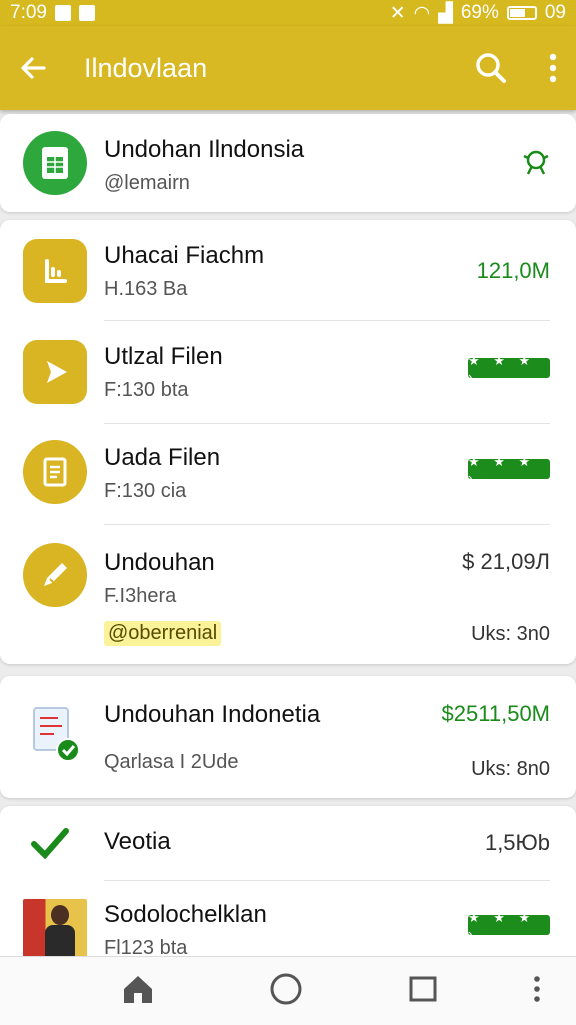 This screenshot has width=576, height=1025. Describe the element at coordinates (555, 12) in the screenshot. I see `status-extra: 09` at that location.